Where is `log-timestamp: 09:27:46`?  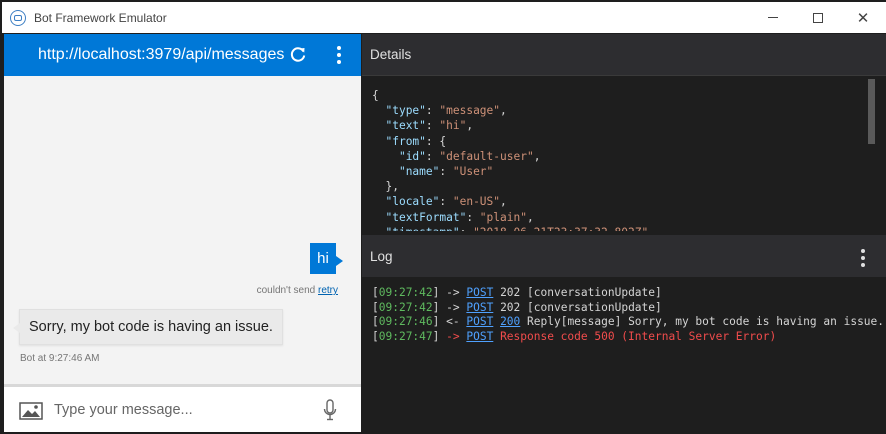 log-timestamp: 09:27:46 is located at coordinates (405, 321).